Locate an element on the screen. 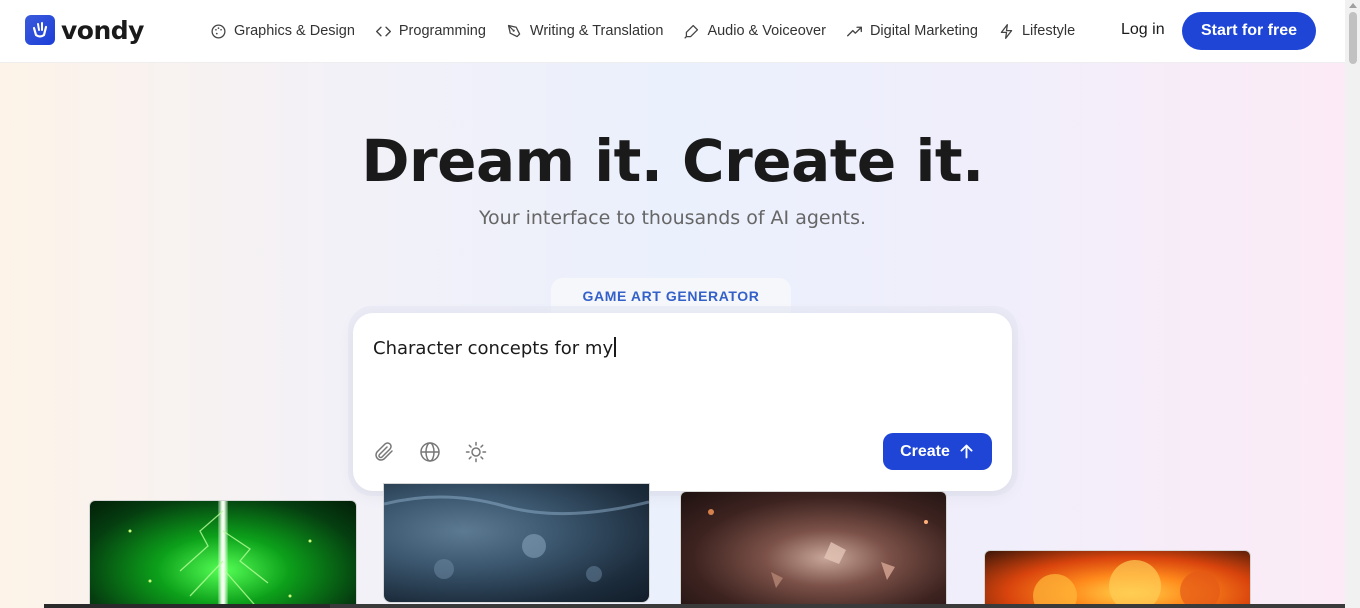  explosion-debris-thumbnail is located at coordinates (813, 549).